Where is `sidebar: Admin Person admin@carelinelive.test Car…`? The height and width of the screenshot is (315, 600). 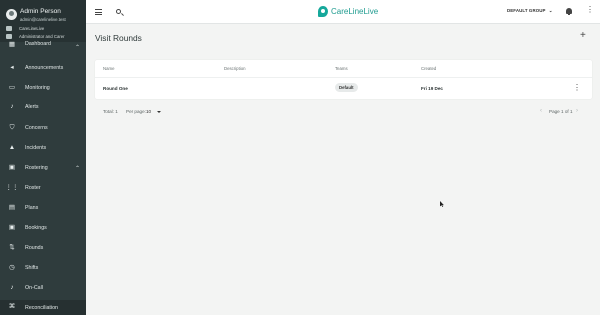 sidebar: Admin Person admin@carelinelive.test Car… is located at coordinates (43, 157).